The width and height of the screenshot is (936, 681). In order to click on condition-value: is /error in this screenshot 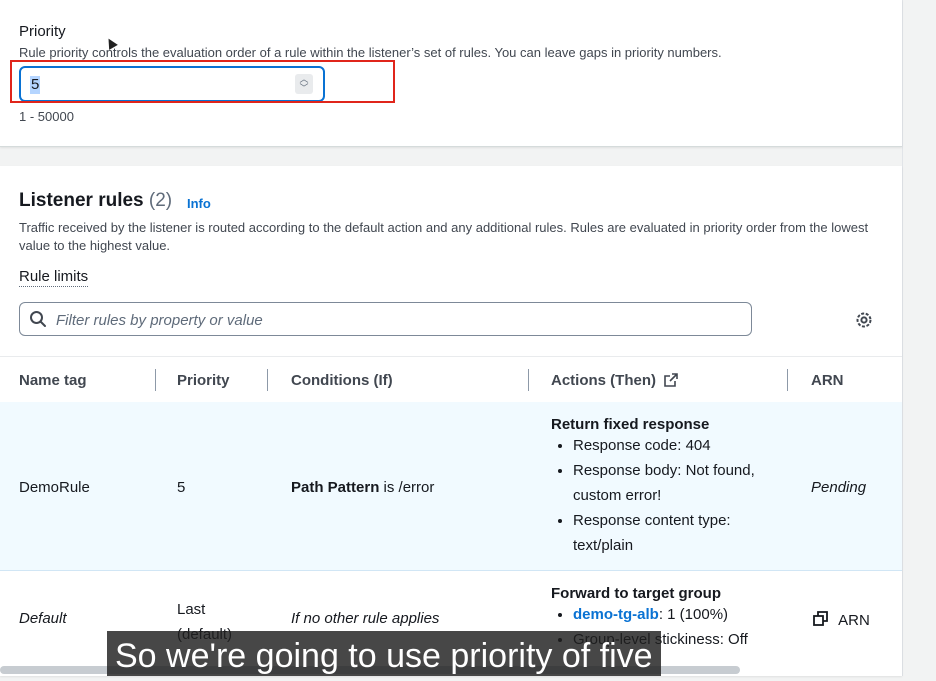, I will do `click(407, 487)`.